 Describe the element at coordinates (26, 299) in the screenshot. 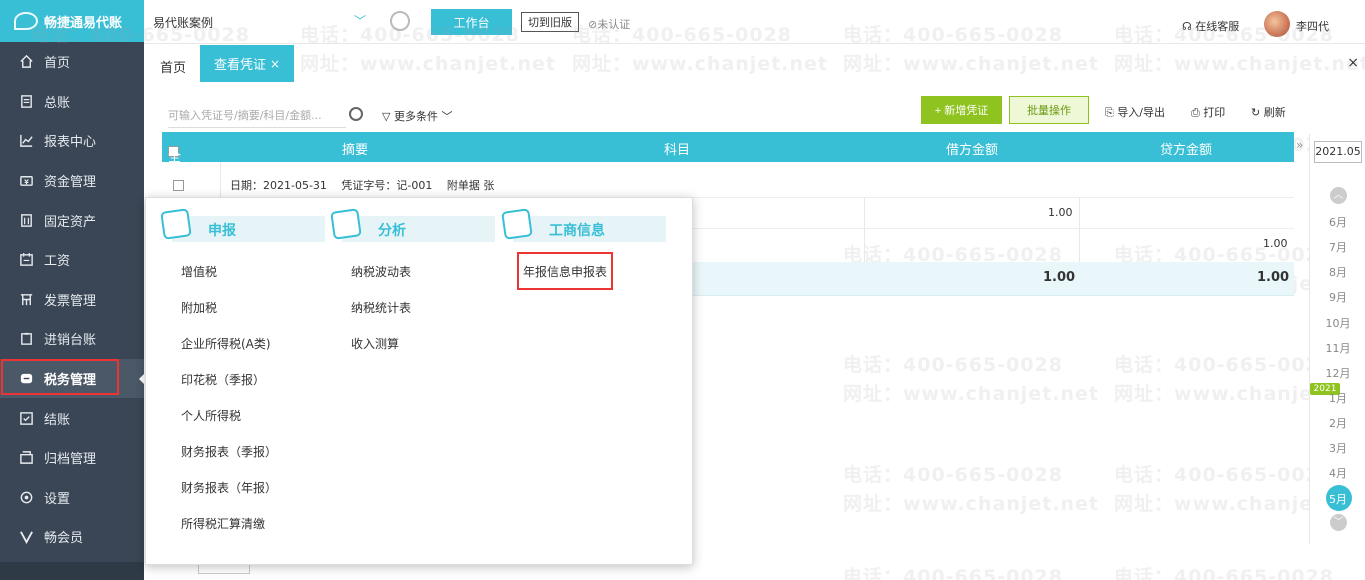

I see `invoice-icon` at that location.